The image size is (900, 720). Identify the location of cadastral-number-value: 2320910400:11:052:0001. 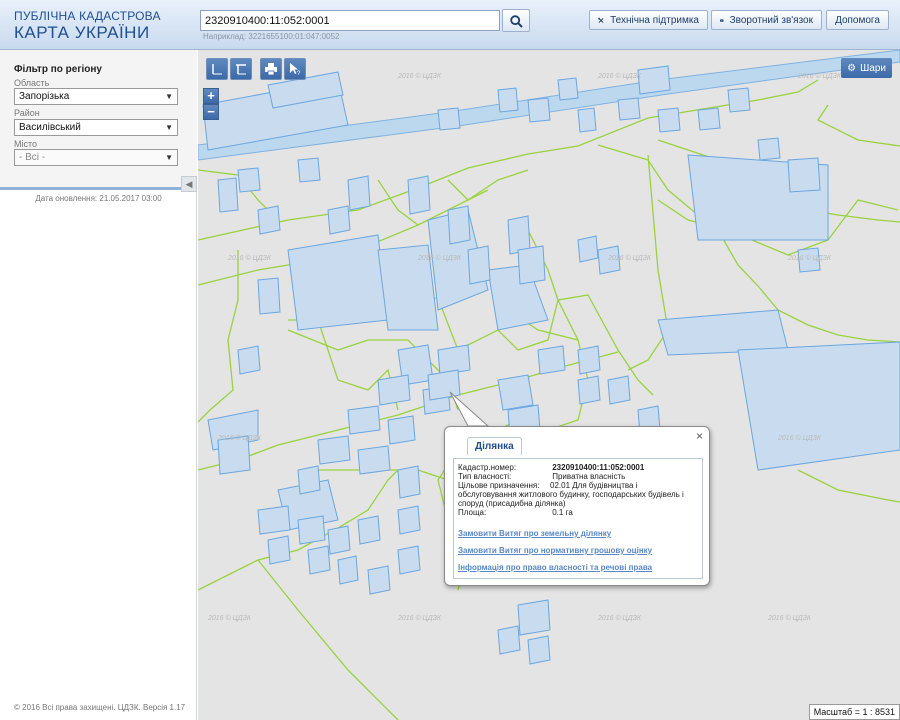
(598, 467).